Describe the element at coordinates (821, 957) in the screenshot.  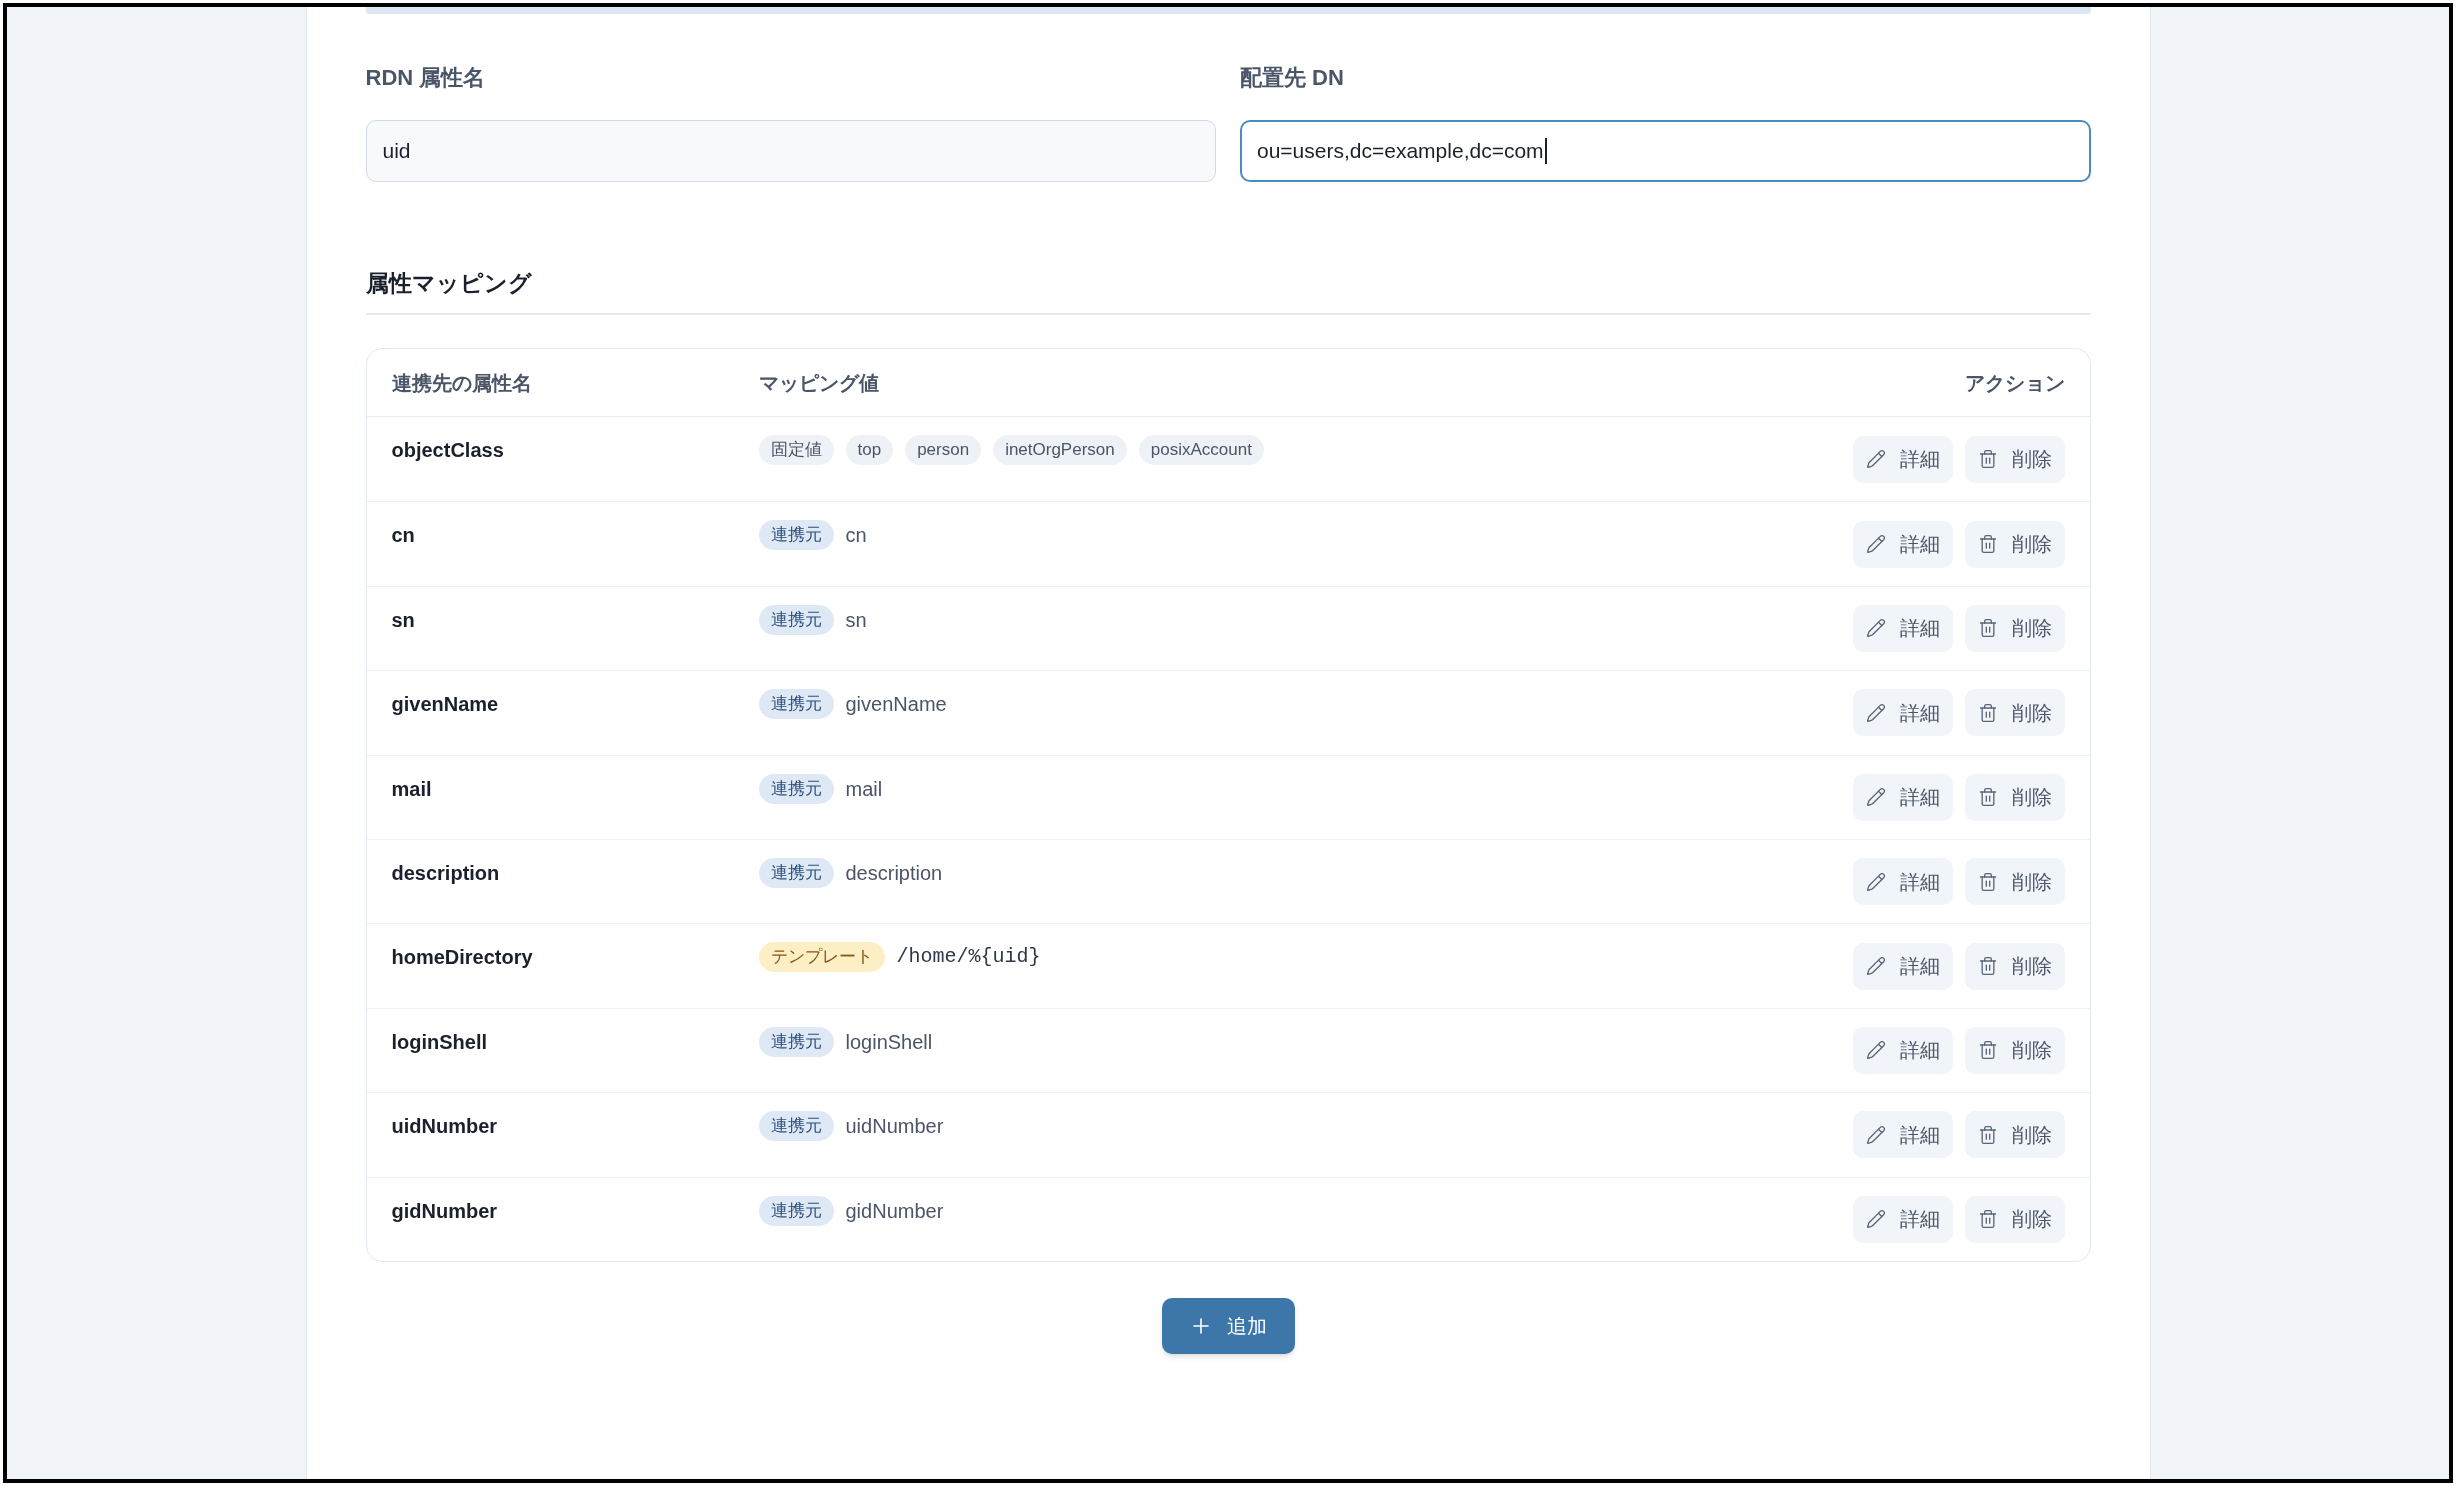
I see `mapping-type-tag: テンプレート` at that location.